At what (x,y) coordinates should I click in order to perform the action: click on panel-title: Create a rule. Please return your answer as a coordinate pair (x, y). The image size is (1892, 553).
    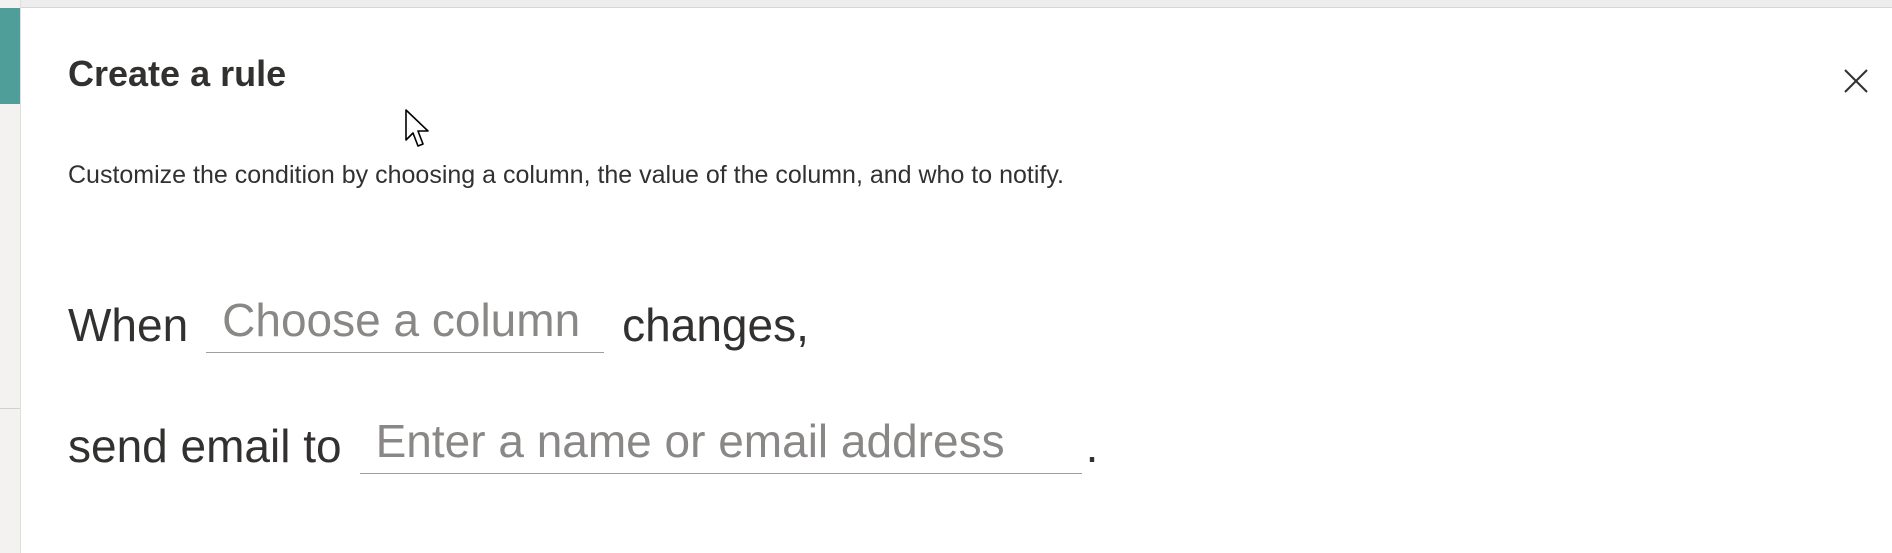
    Looking at the image, I should click on (177, 73).